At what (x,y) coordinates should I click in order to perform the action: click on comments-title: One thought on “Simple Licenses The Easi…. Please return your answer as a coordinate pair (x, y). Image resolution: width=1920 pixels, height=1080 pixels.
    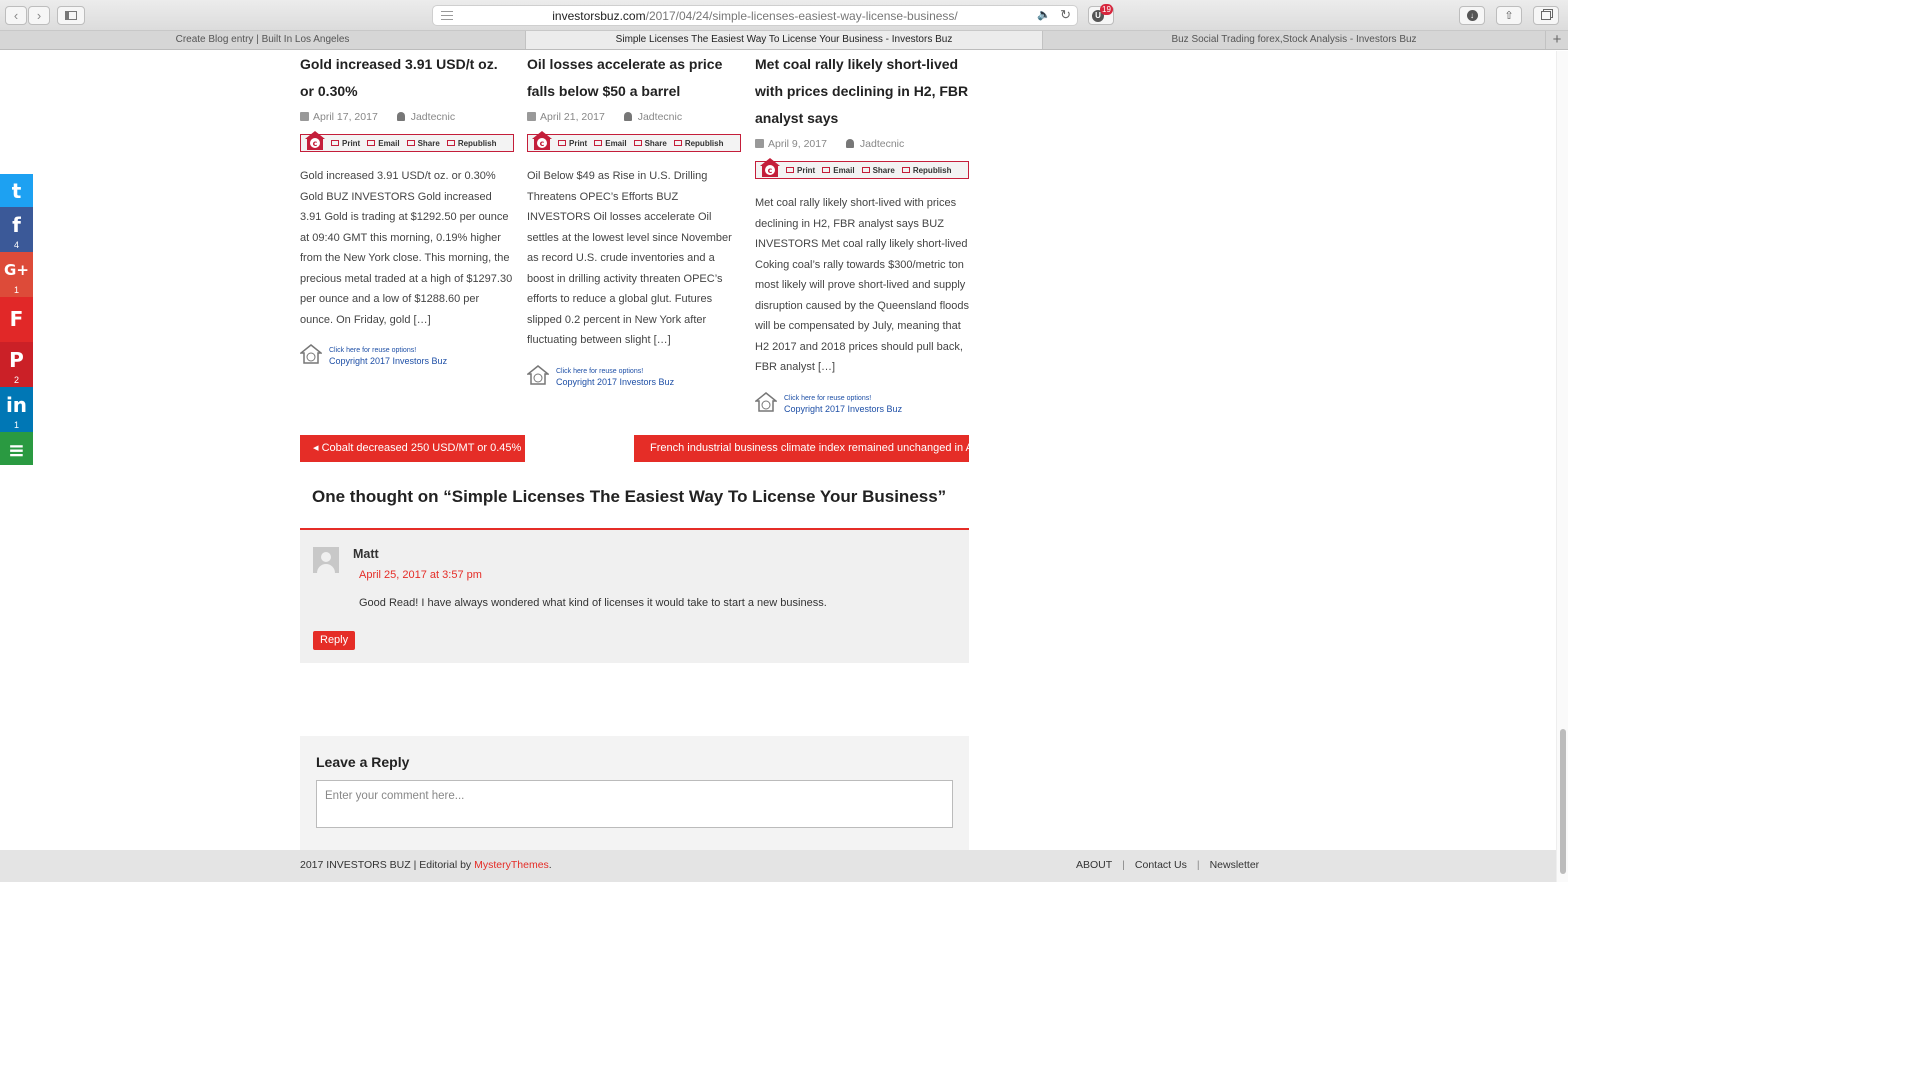
    Looking at the image, I should click on (629, 496).